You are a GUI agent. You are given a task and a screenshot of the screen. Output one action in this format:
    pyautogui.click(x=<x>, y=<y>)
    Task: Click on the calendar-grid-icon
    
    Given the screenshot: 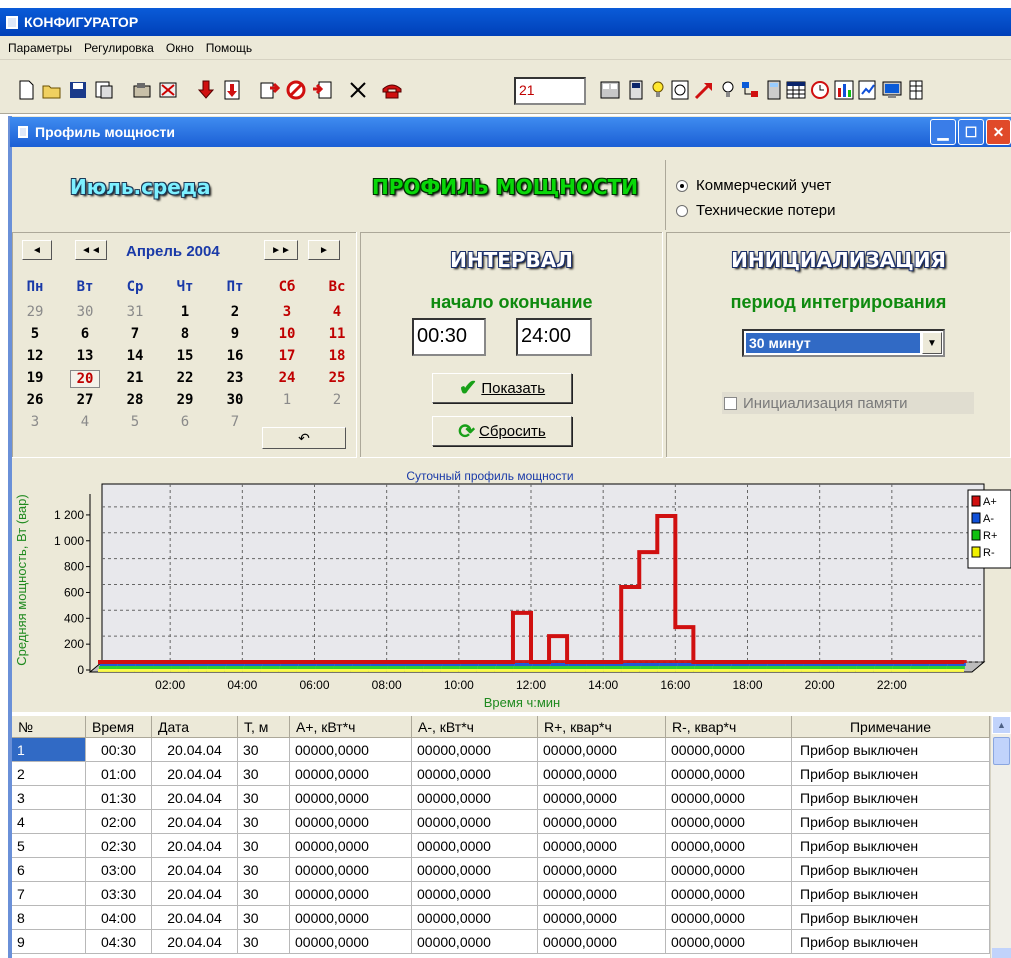 What is the action you would take?
    pyautogui.click(x=796, y=90)
    